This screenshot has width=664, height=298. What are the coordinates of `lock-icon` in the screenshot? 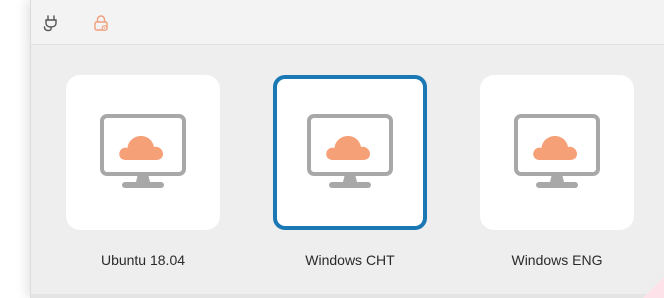 It's located at (101, 23).